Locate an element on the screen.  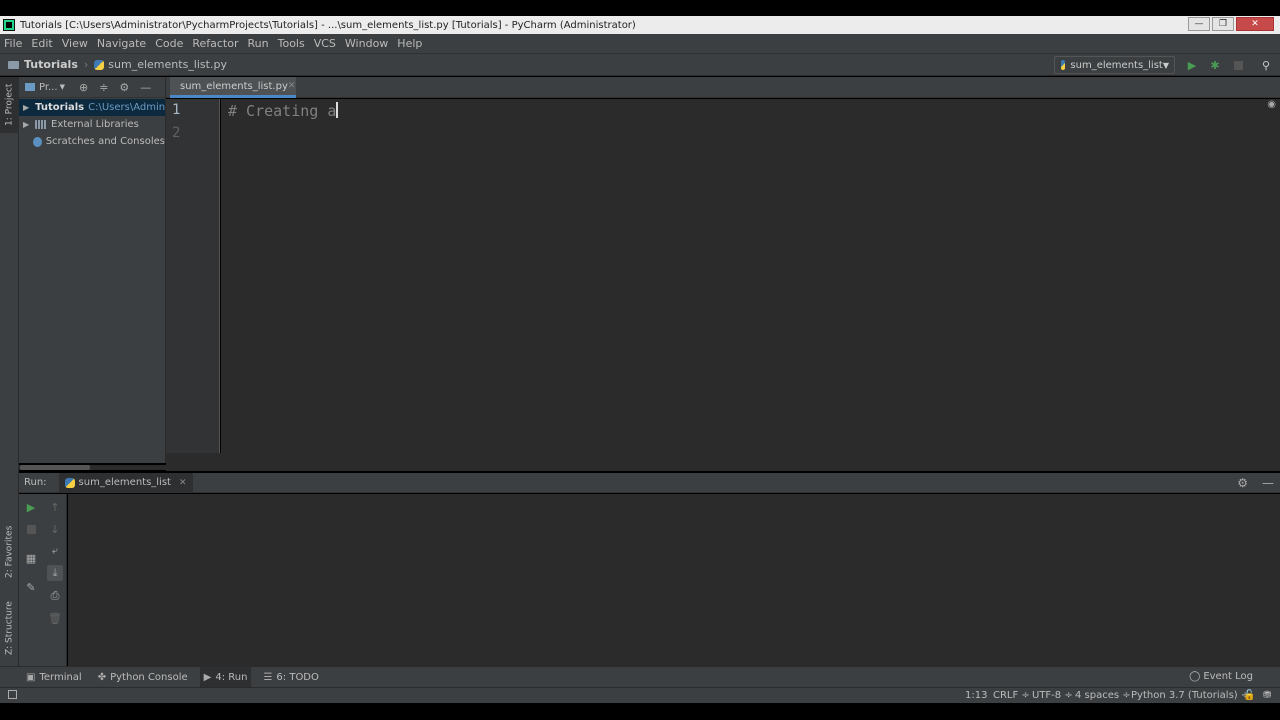
memory-indicator-icon: ⛃ is located at coordinates (1267, 695).